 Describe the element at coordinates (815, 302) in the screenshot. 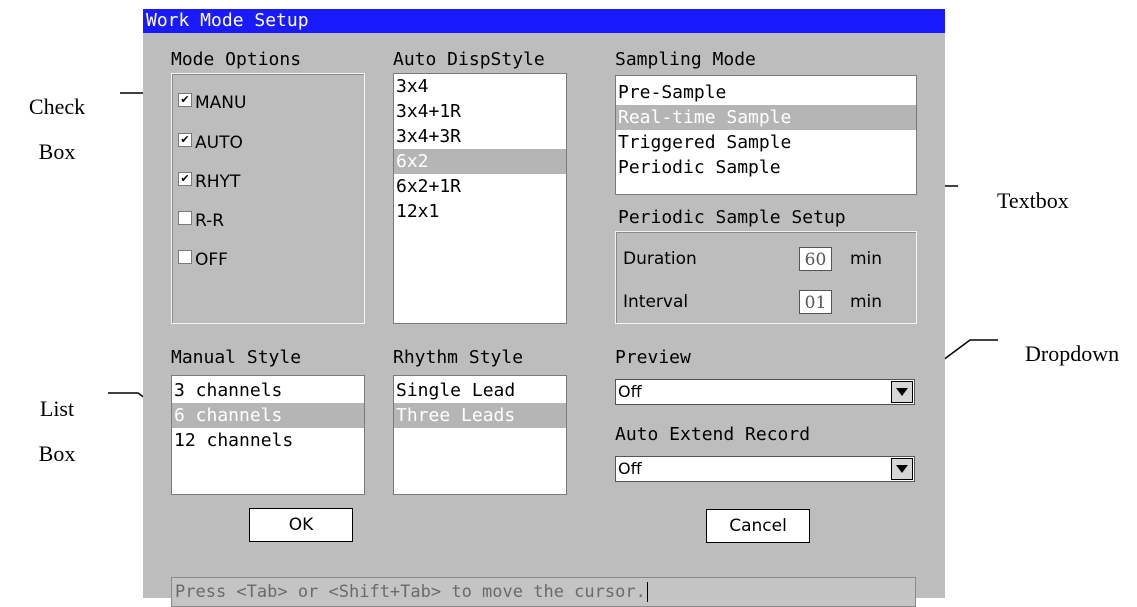

I see `interval-textbox: 01` at that location.